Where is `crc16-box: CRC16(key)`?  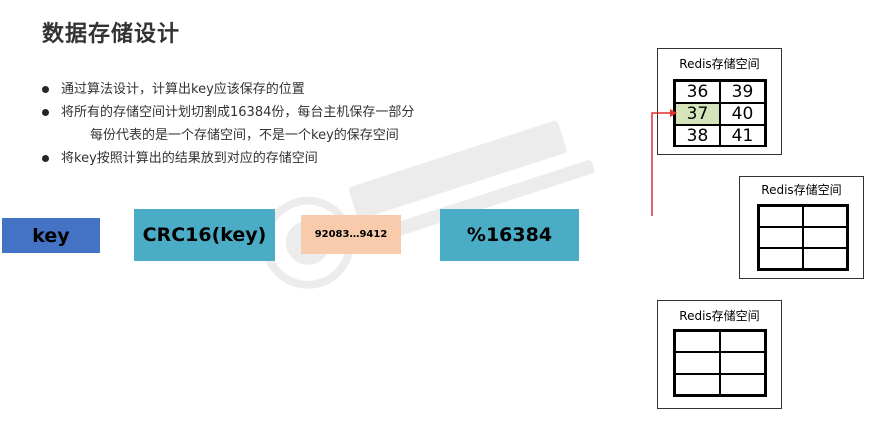
crc16-box: CRC16(key) is located at coordinates (204, 235).